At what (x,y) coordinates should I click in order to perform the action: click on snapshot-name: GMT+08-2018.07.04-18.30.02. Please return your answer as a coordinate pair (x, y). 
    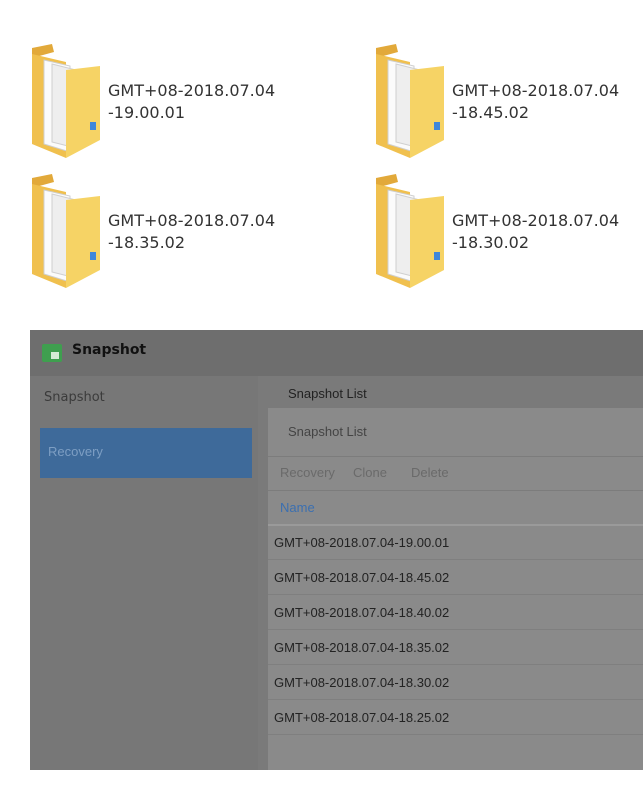
    Looking at the image, I should click on (362, 682).